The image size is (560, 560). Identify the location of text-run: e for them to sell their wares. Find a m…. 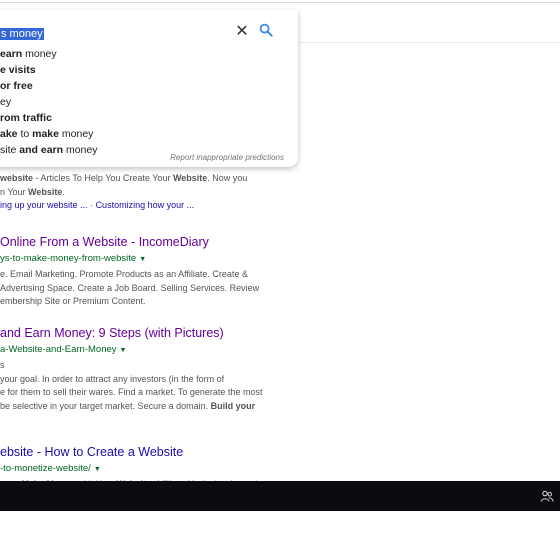
(131, 392).